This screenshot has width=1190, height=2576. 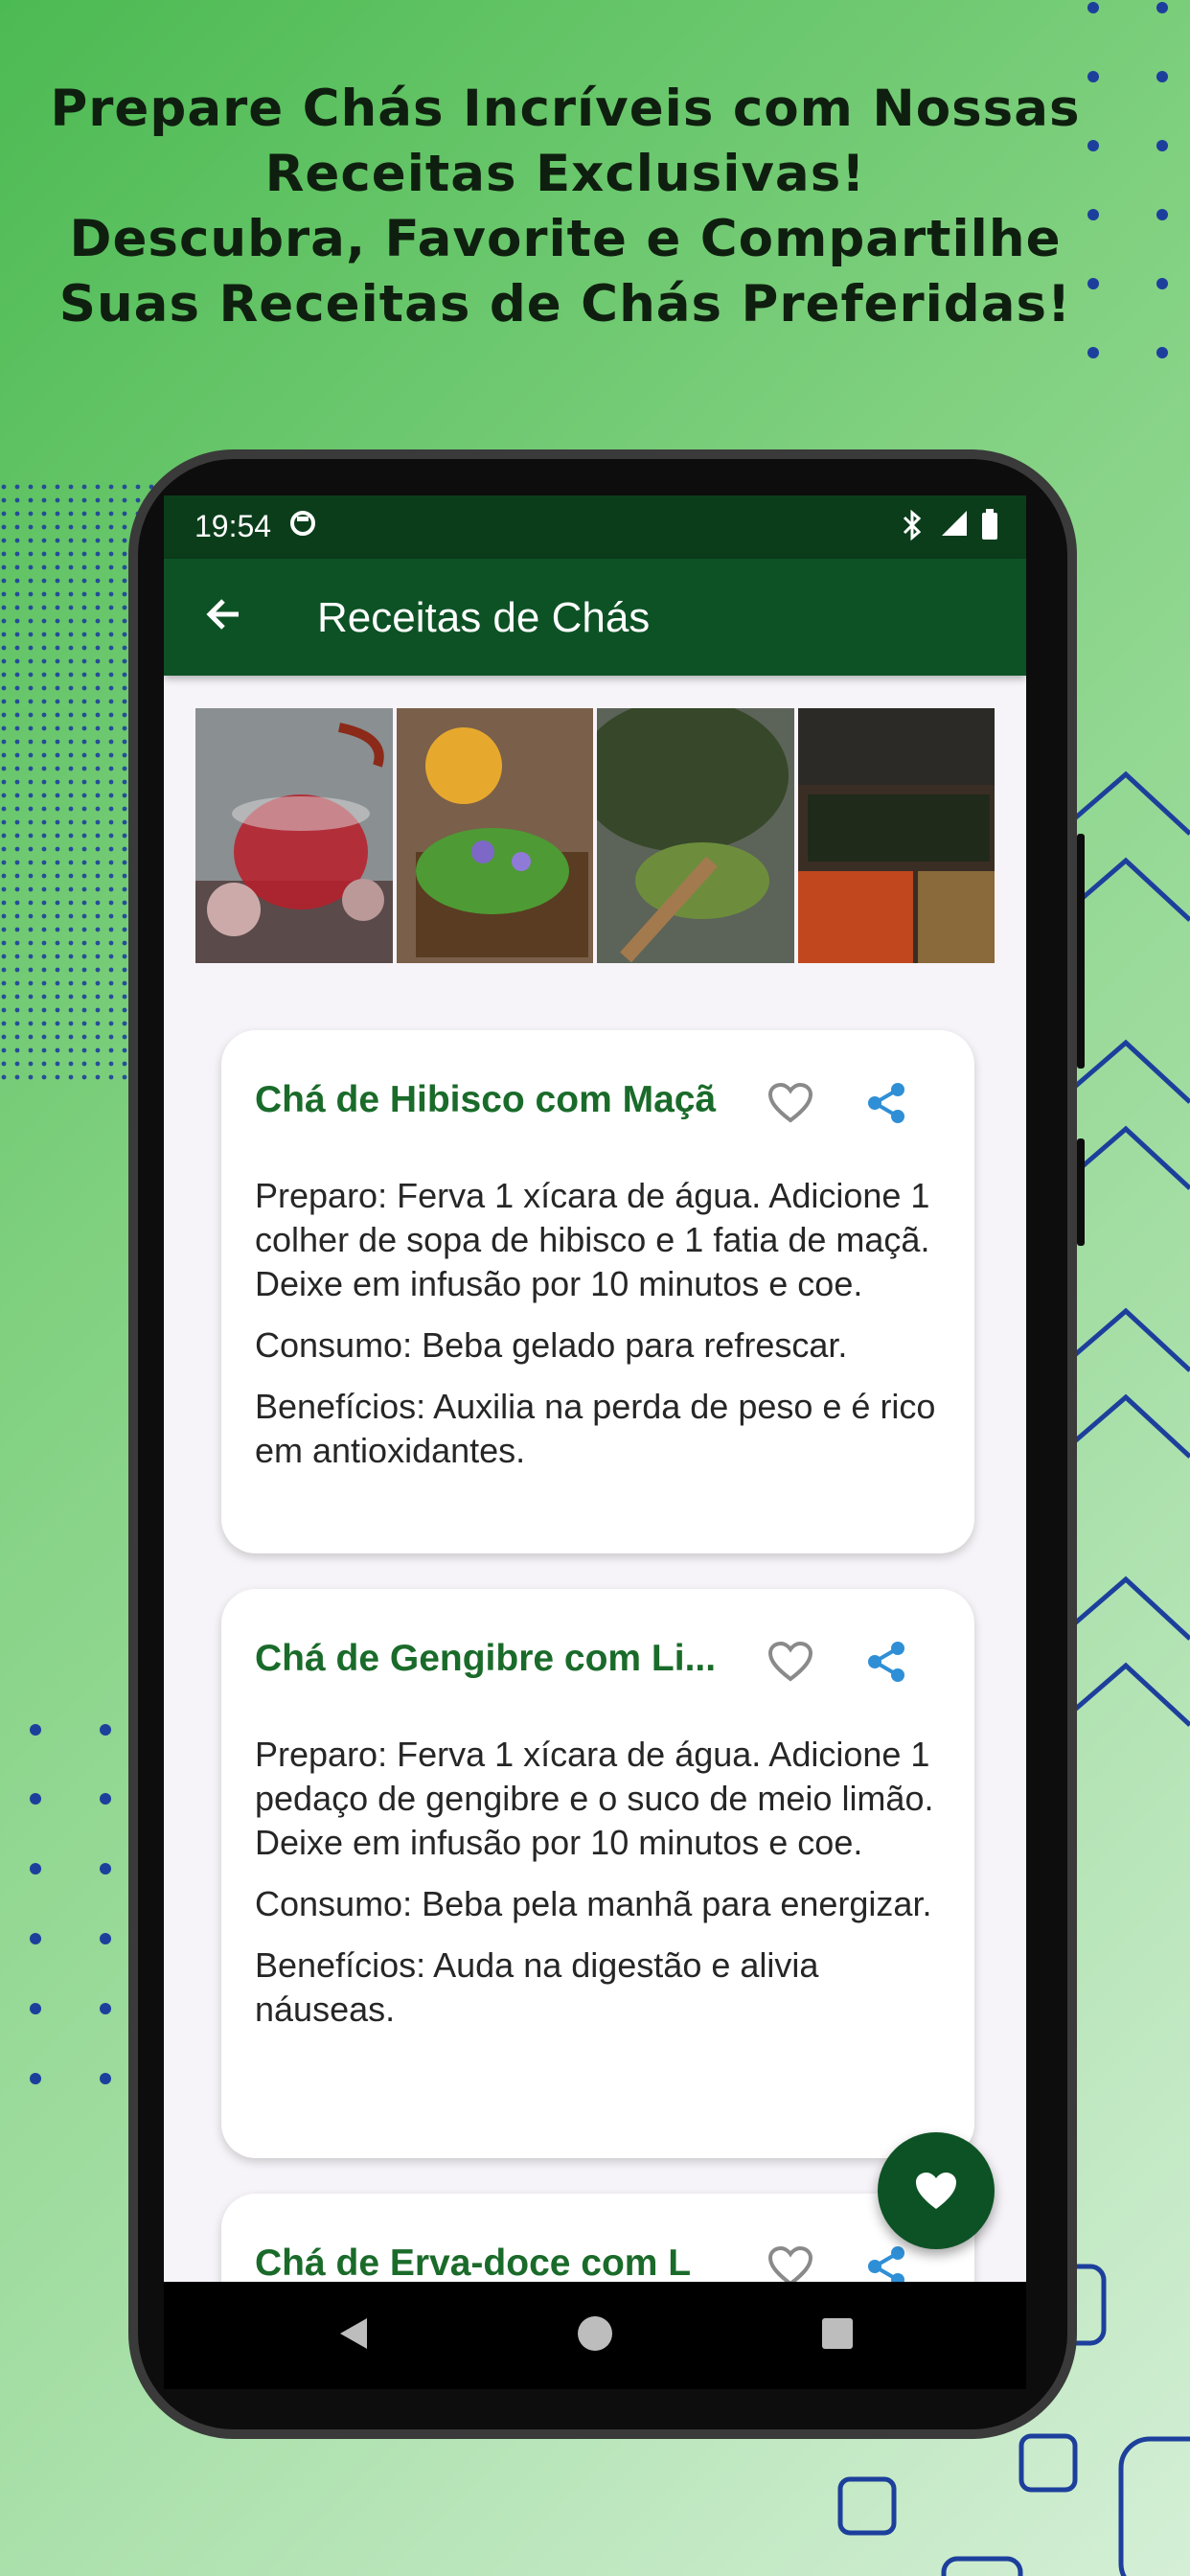 I want to click on system-nav-bar, so click(x=595, y=2335).